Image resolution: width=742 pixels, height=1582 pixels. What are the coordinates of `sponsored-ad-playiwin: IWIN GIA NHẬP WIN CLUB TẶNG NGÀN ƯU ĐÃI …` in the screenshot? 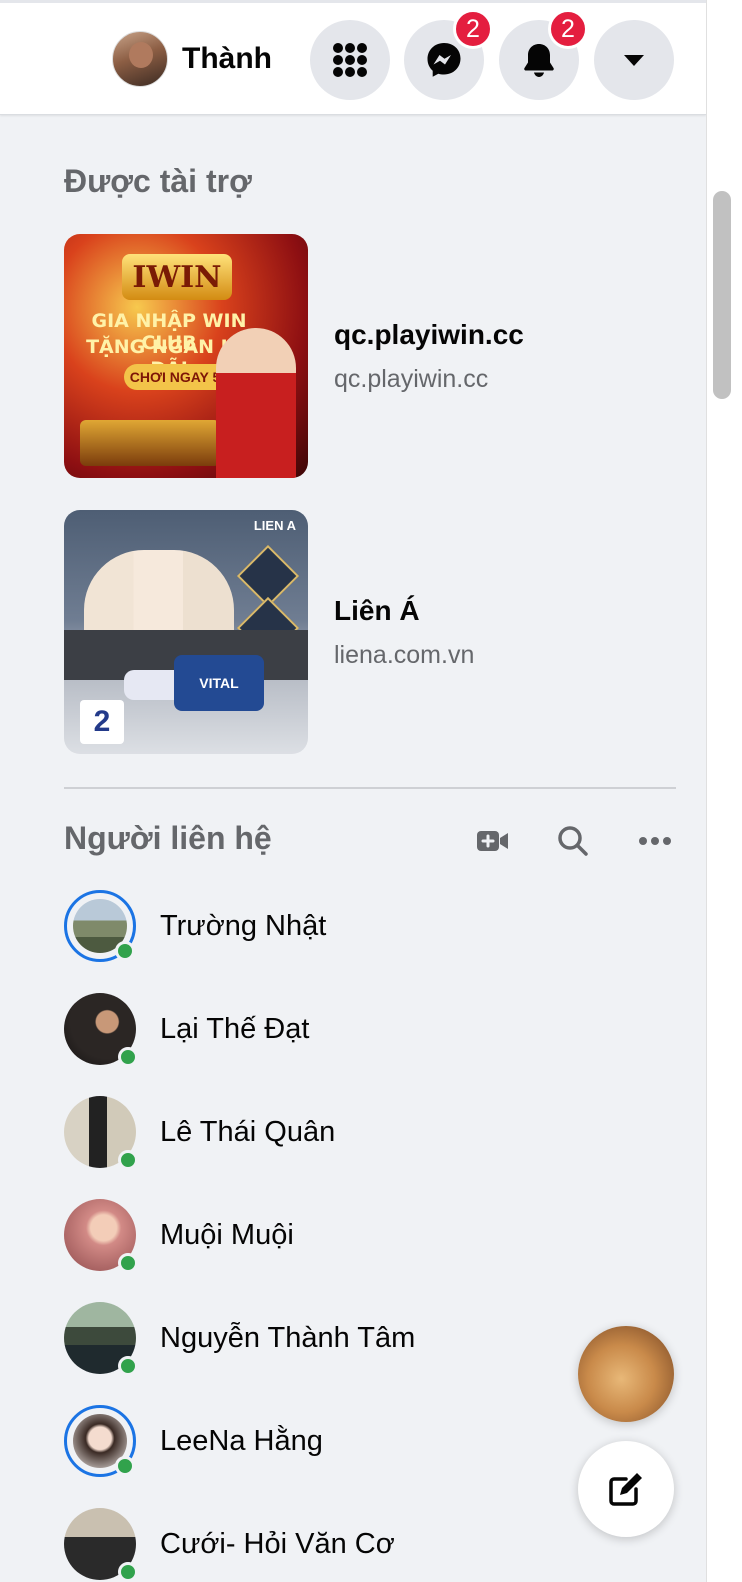 It's located at (370, 356).